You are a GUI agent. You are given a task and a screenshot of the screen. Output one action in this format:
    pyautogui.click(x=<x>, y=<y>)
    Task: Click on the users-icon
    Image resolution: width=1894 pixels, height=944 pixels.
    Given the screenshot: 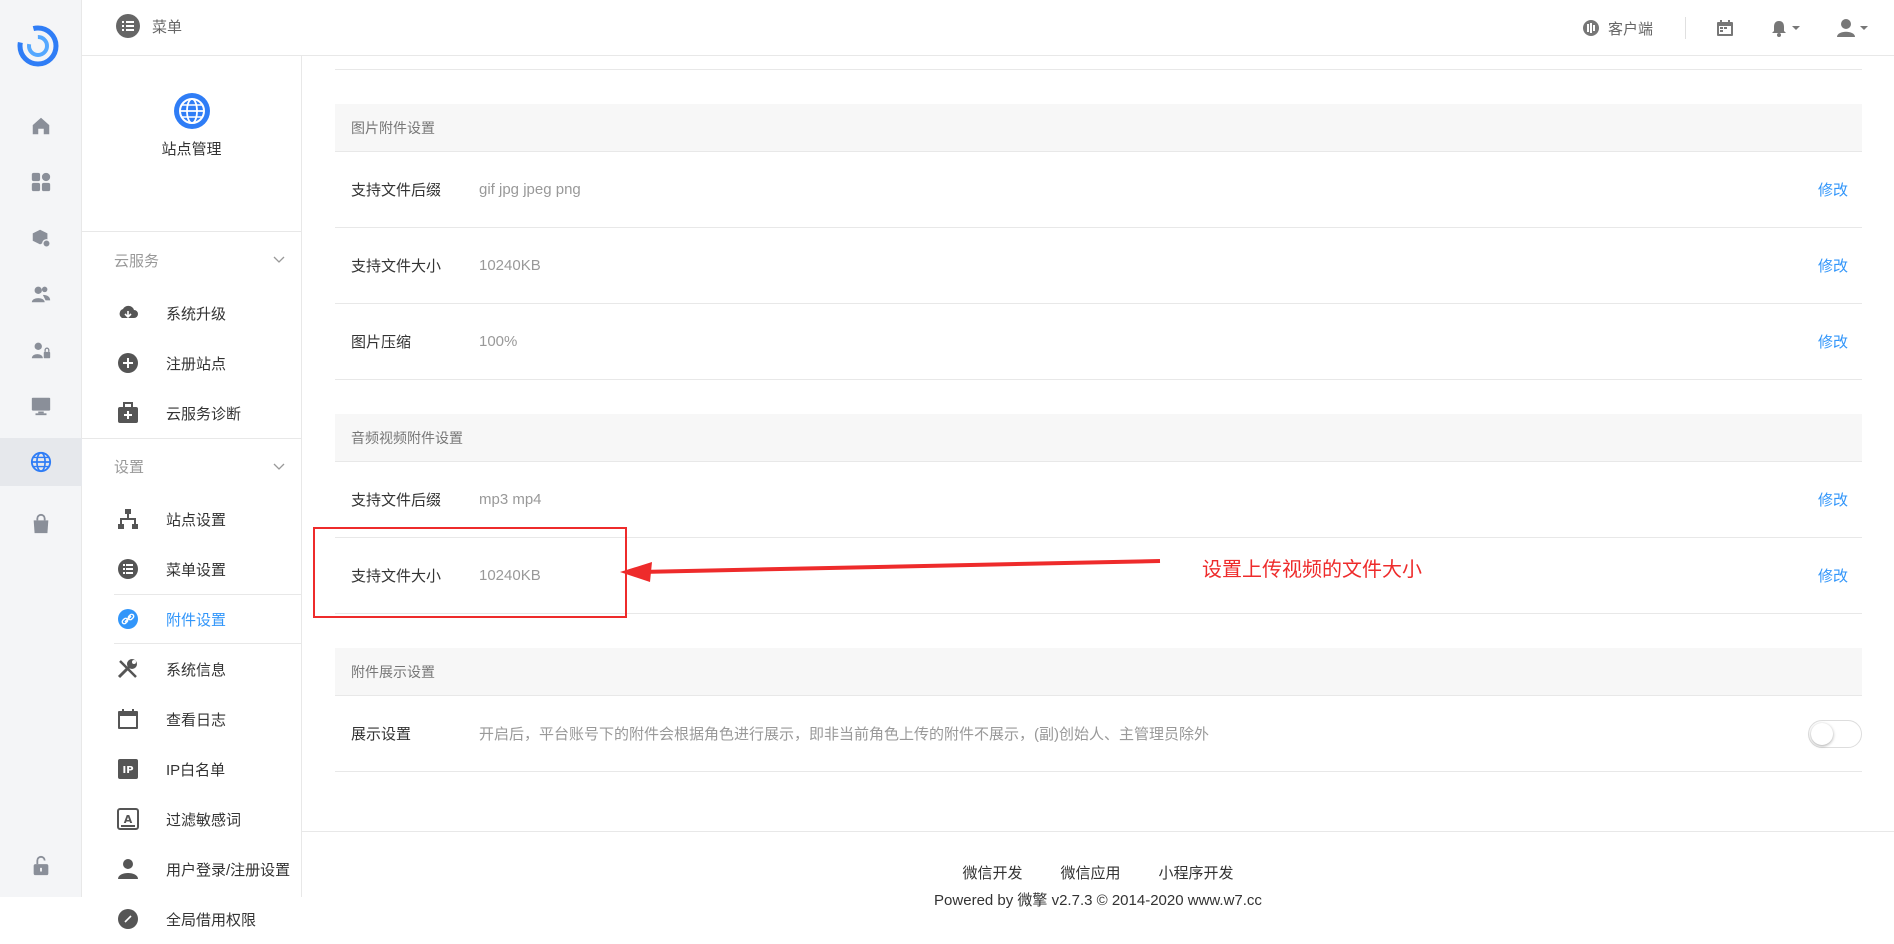 What is the action you would take?
    pyautogui.click(x=41, y=294)
    